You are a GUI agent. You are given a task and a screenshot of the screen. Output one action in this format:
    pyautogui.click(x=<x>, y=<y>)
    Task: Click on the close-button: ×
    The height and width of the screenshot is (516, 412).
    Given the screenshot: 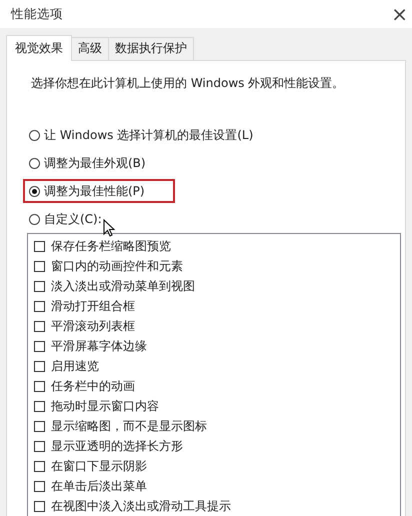 What is the action you would take?
    pyautogui.click(x=399, y=14)
    